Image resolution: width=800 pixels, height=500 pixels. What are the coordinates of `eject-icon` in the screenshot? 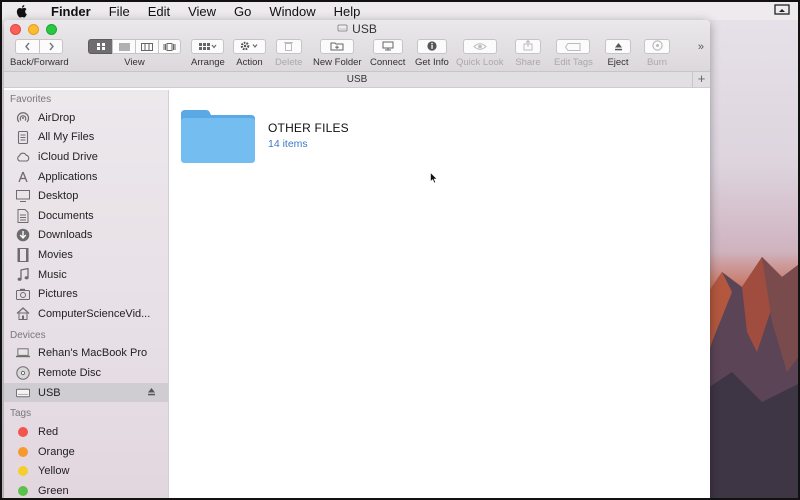 It's located at (618, 47).